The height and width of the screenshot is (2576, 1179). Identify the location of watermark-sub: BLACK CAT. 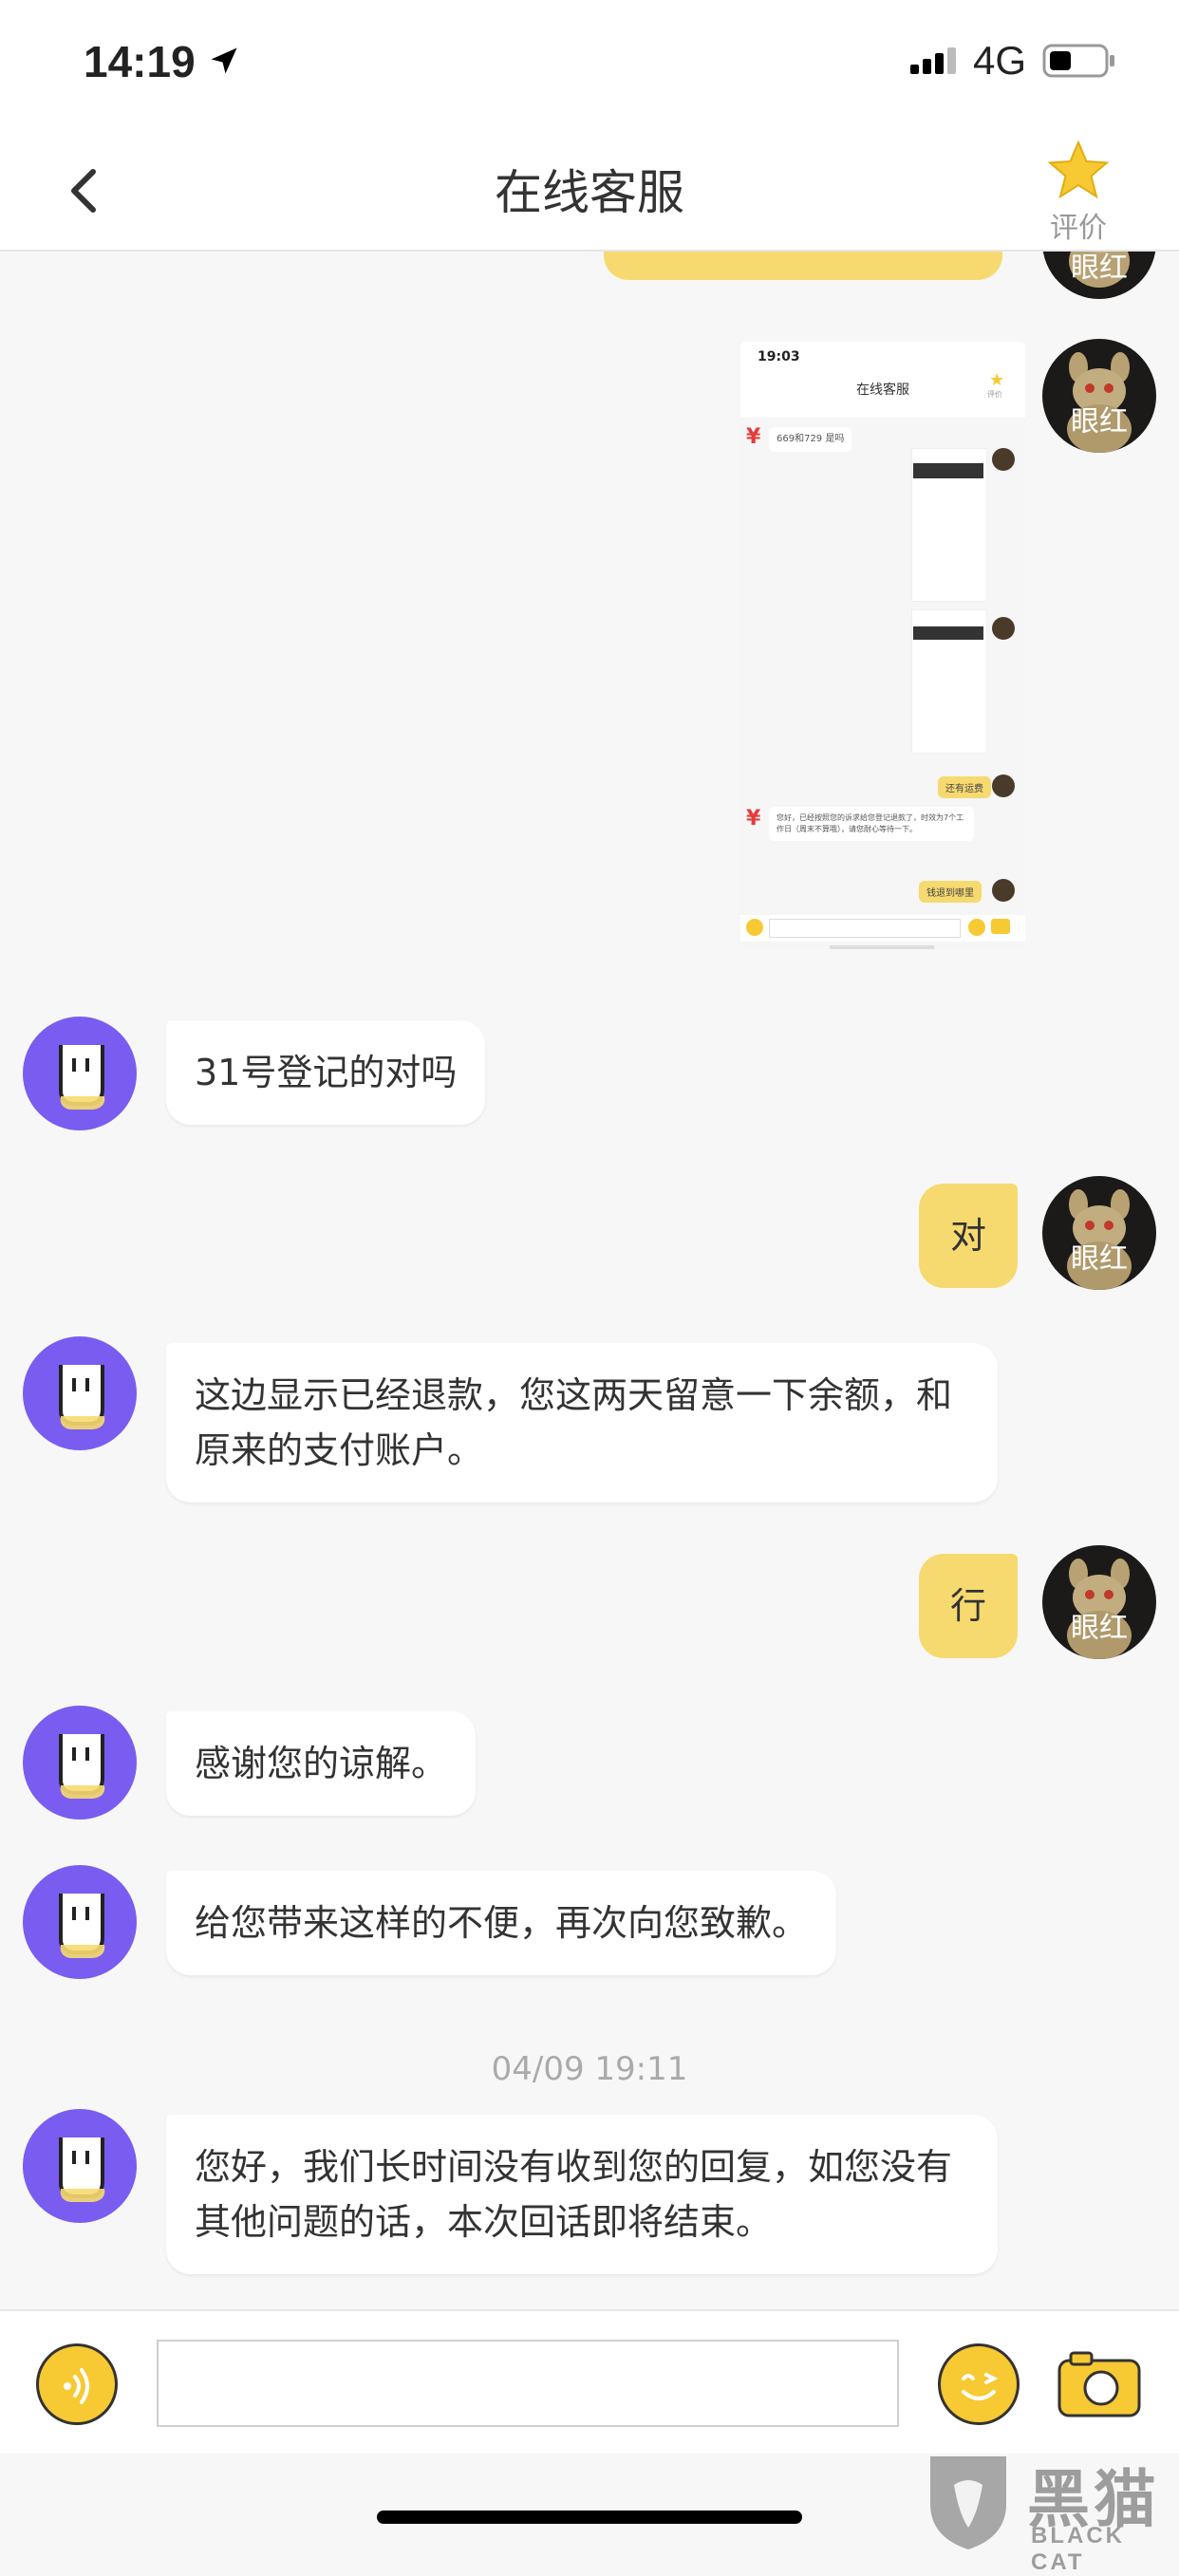
(1078, 2549).